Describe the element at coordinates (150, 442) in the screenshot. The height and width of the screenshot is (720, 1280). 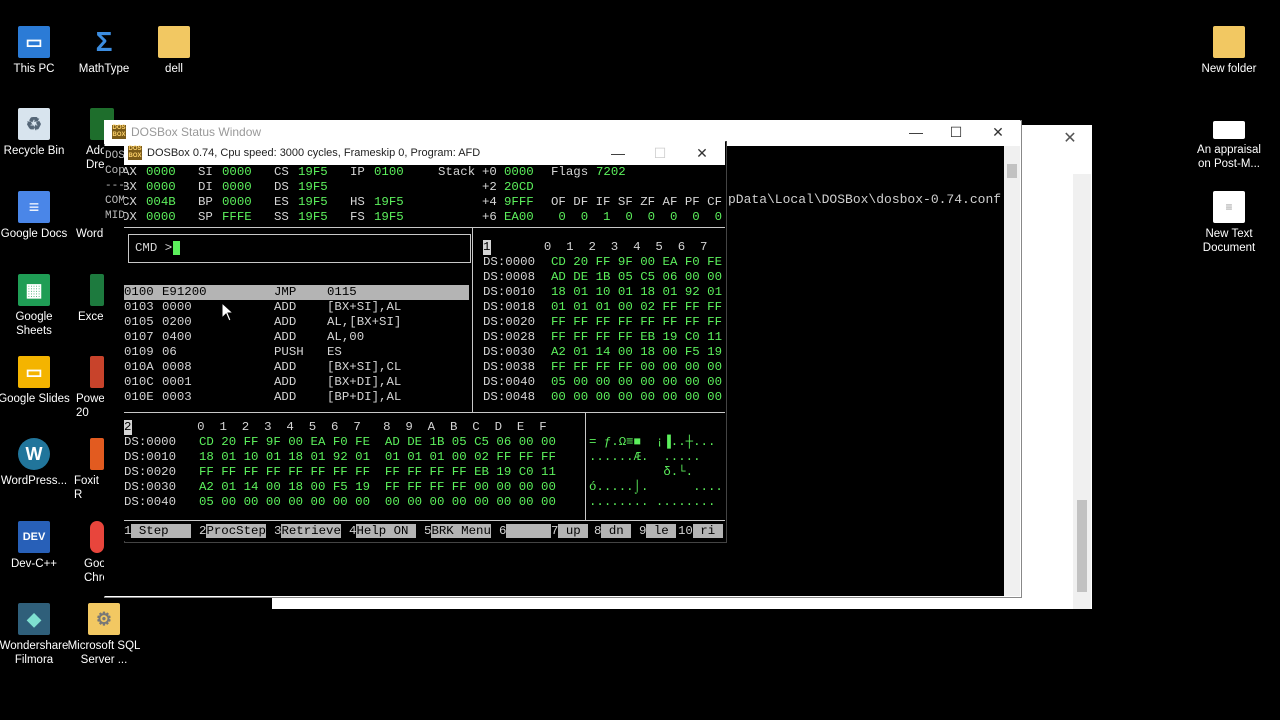
I see `memory-address: DS:0000` at that location.